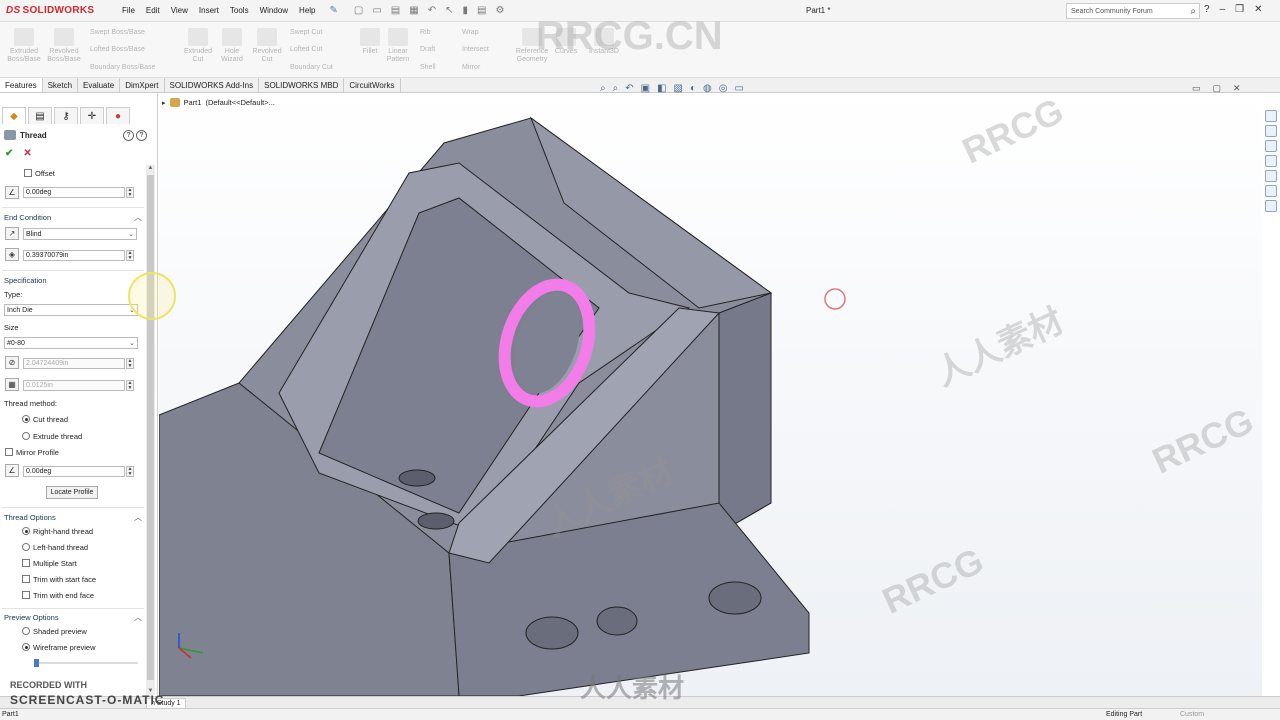 The height and width of the screenshot is (720, 1280). Describe the element at coordinates (376, 10) in the screenshot. I see `open-icon: ▭` at that location.